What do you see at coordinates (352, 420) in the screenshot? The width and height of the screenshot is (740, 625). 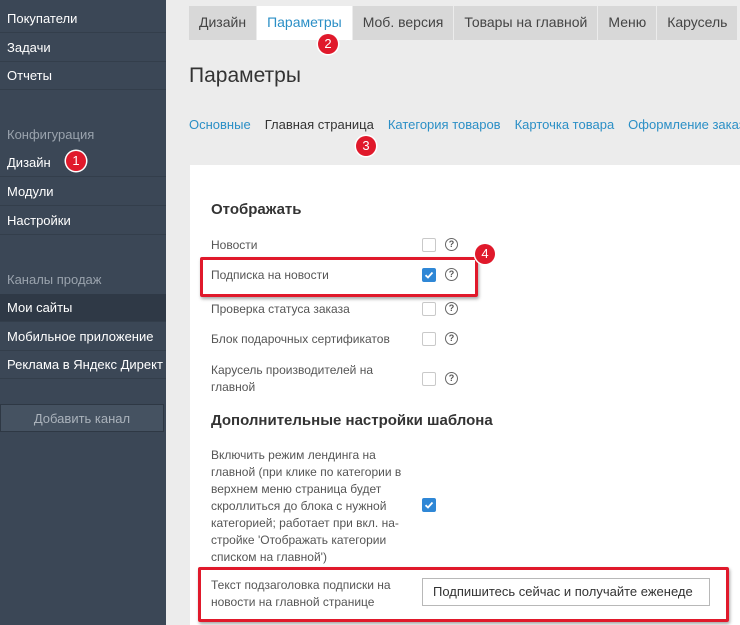 I see `section-extra-header: Дополнительные настройки шаблона` at bounding box center [352, 420].